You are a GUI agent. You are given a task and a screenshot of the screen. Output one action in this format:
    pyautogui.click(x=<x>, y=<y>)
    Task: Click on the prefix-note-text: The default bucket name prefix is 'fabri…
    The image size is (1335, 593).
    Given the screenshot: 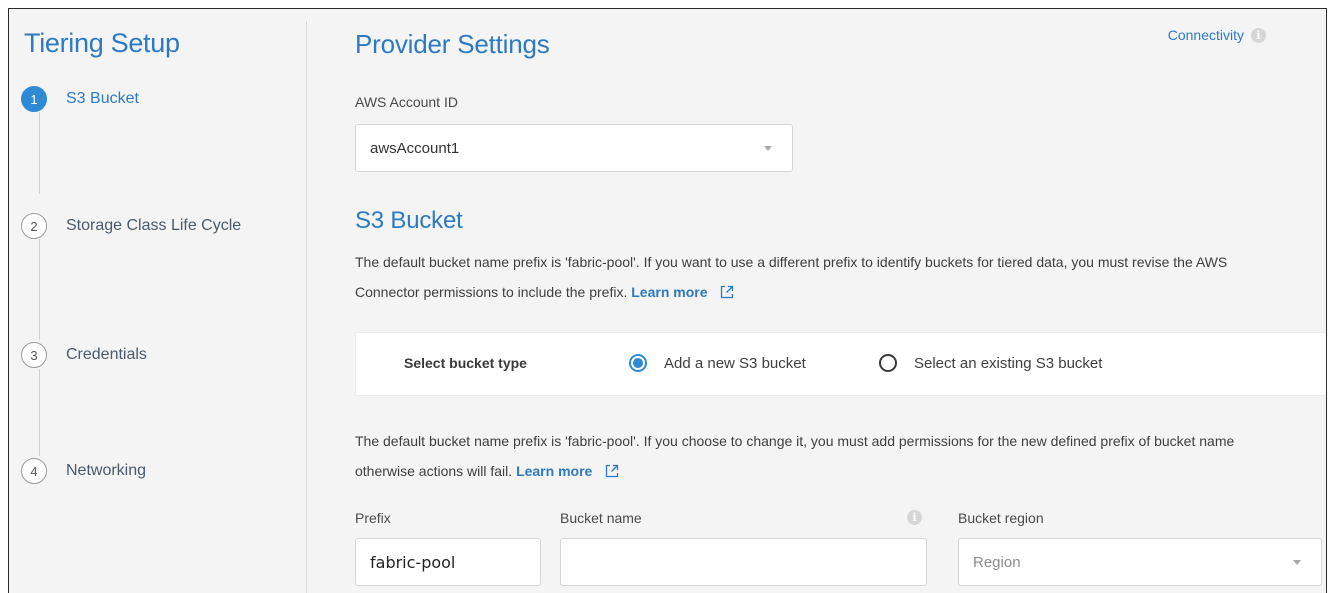 What is the action you would take?
    pyautogui.click(x=795, y=456)
    